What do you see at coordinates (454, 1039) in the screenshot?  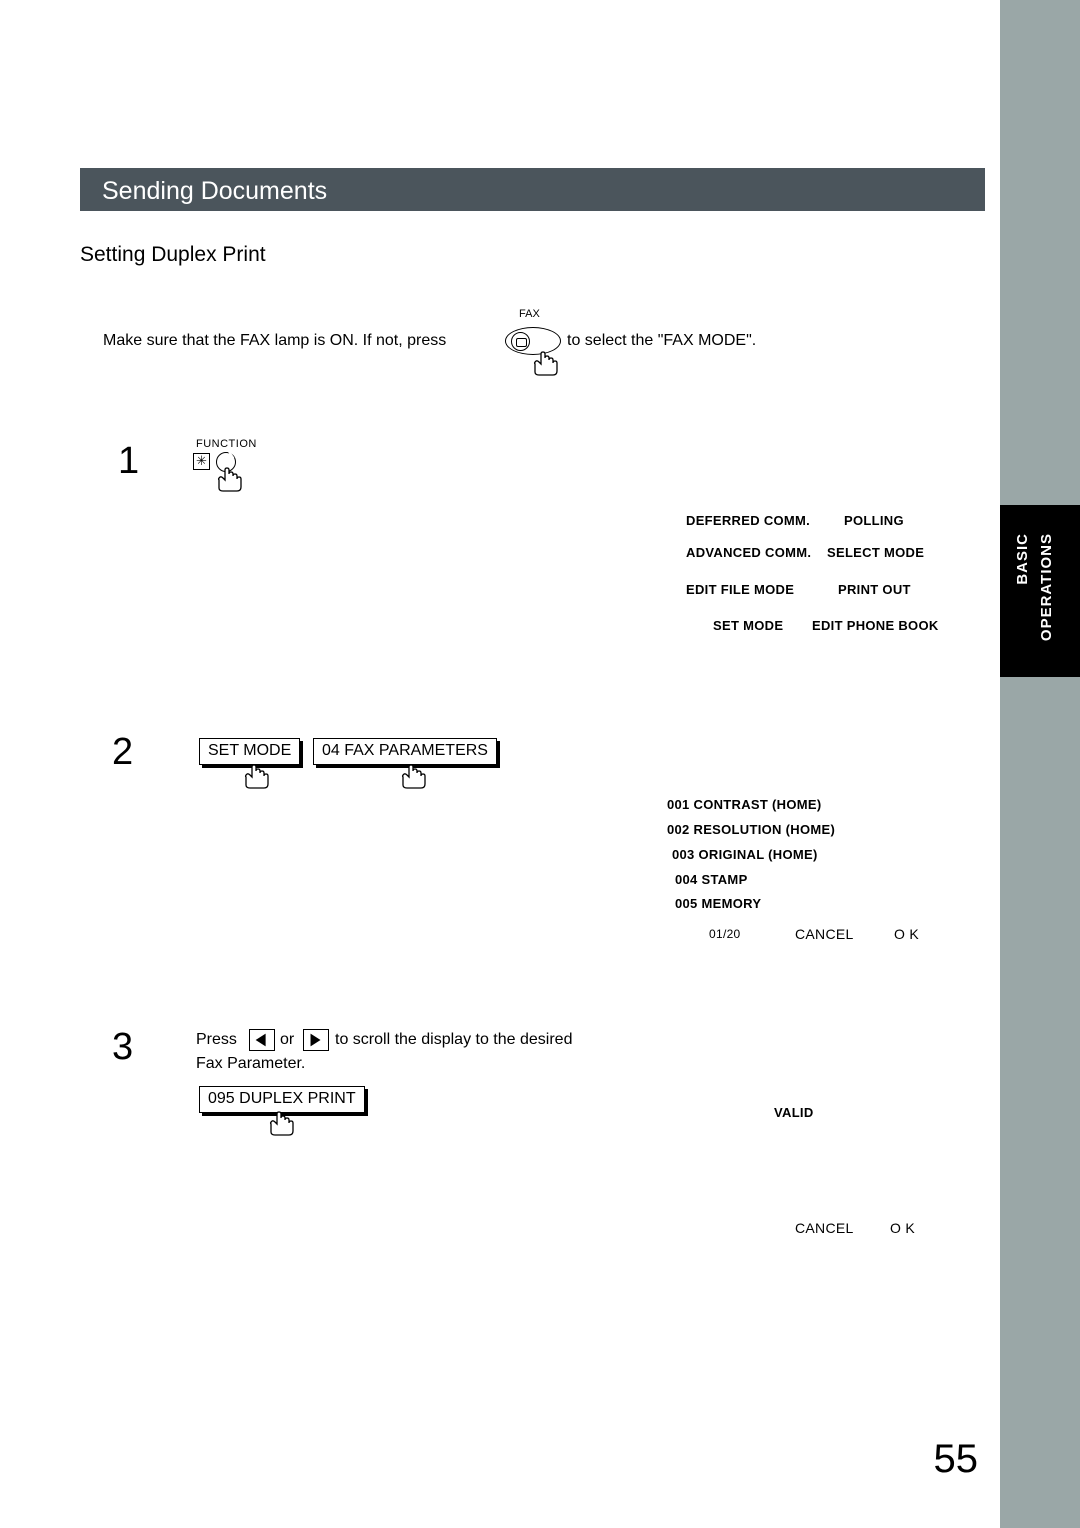 I see `step-3-text-b: to scroll the display to the desired` at bounding box center [454, 1039].